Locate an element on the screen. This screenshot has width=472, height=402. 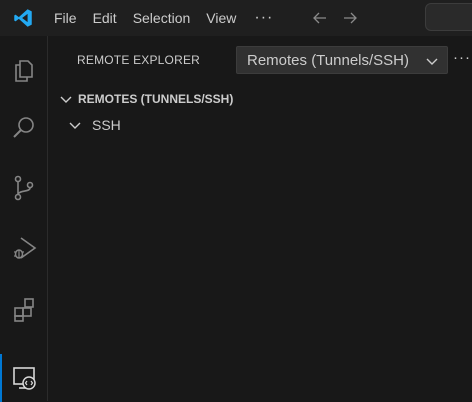
section-header-remotes: REMOTES (TUNNELS/SSH) is located at coordinates (260, 99).